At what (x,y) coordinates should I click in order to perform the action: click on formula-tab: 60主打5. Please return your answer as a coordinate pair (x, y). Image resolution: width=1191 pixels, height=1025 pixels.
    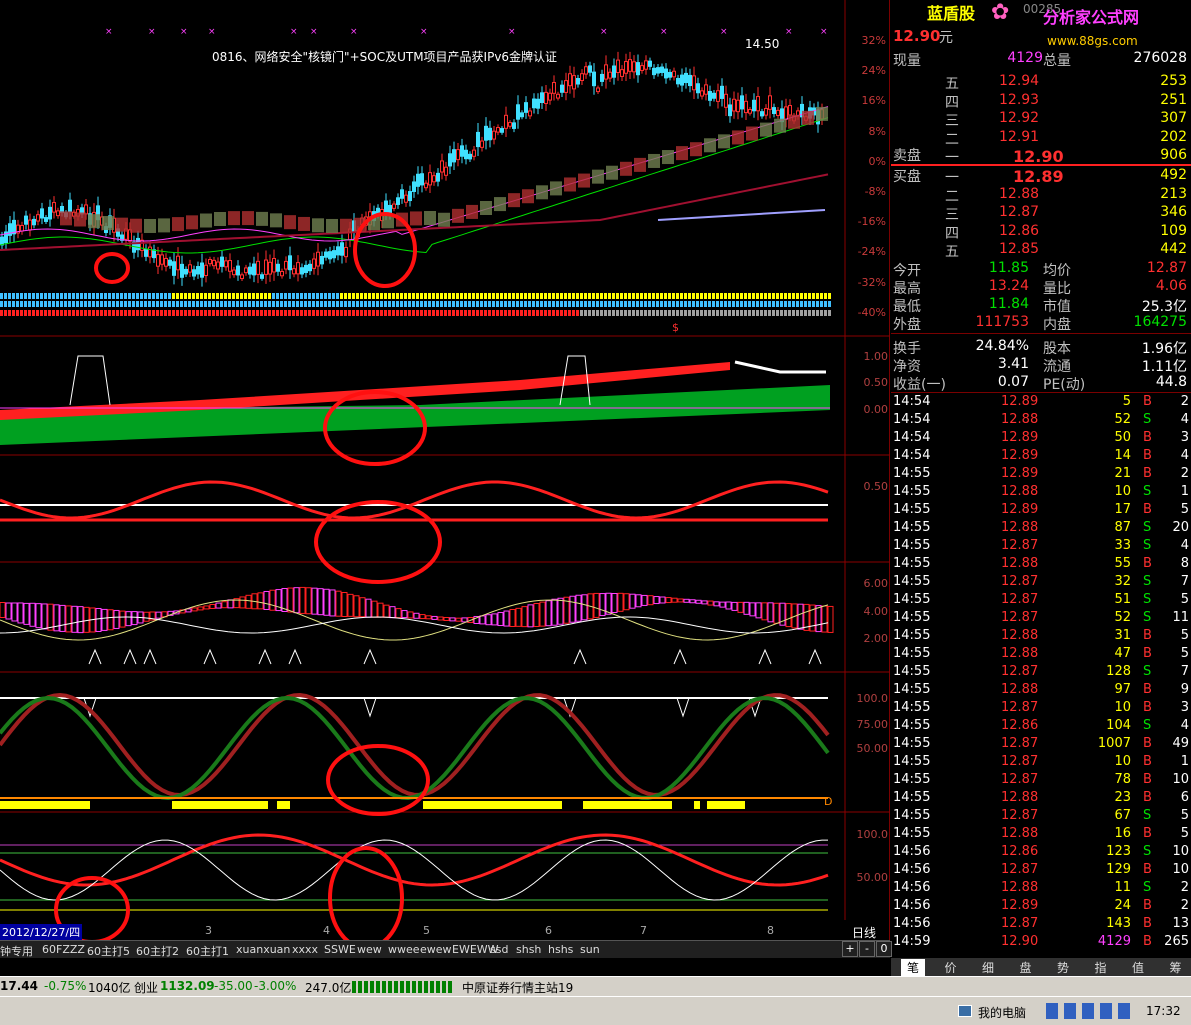
    Looking at the image, I should click on (108, 951).